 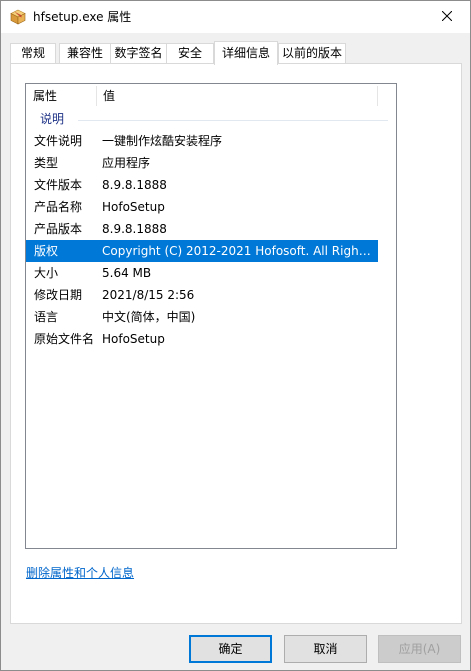 I want to click on property-name: 修改日期, so click(x=58, y=295).